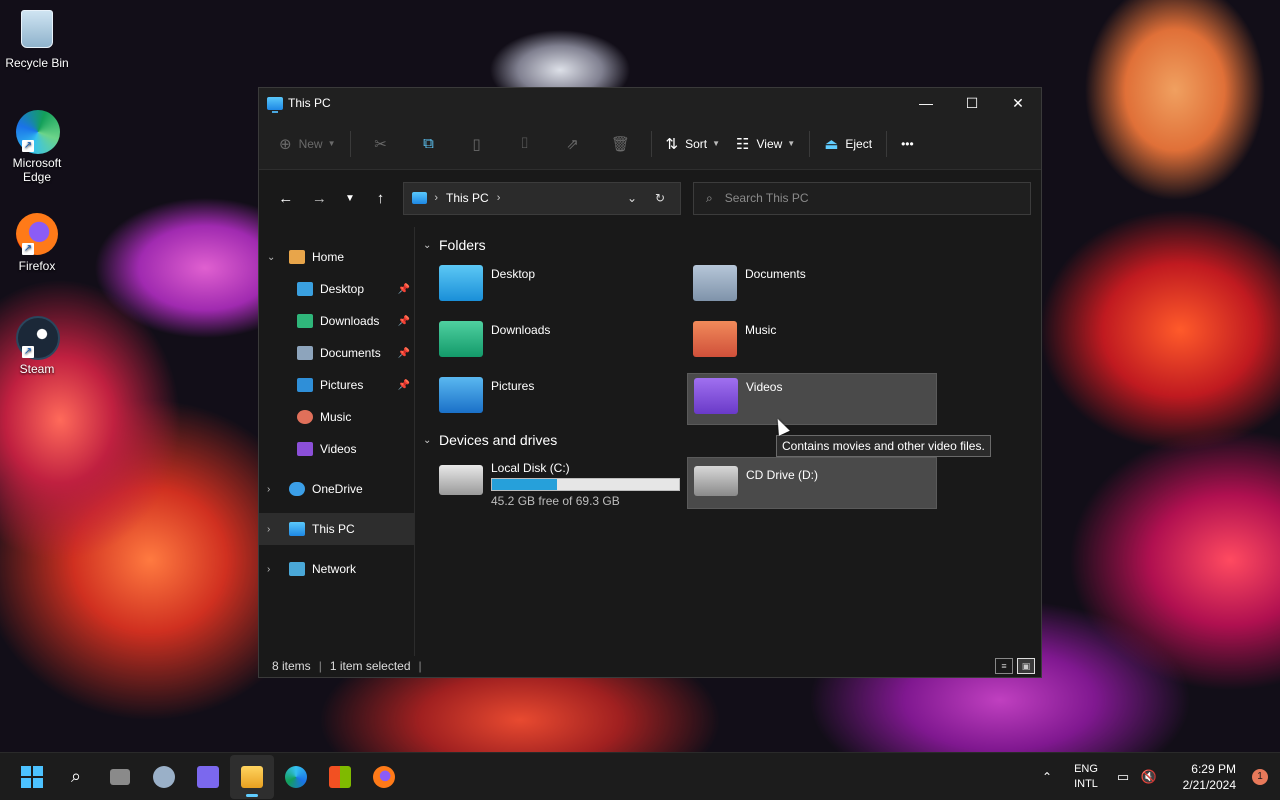  What do you see at coordinates (477, 144) in the screenshot?
I see `paste-button: ▯` at bounding box center [477, 144].